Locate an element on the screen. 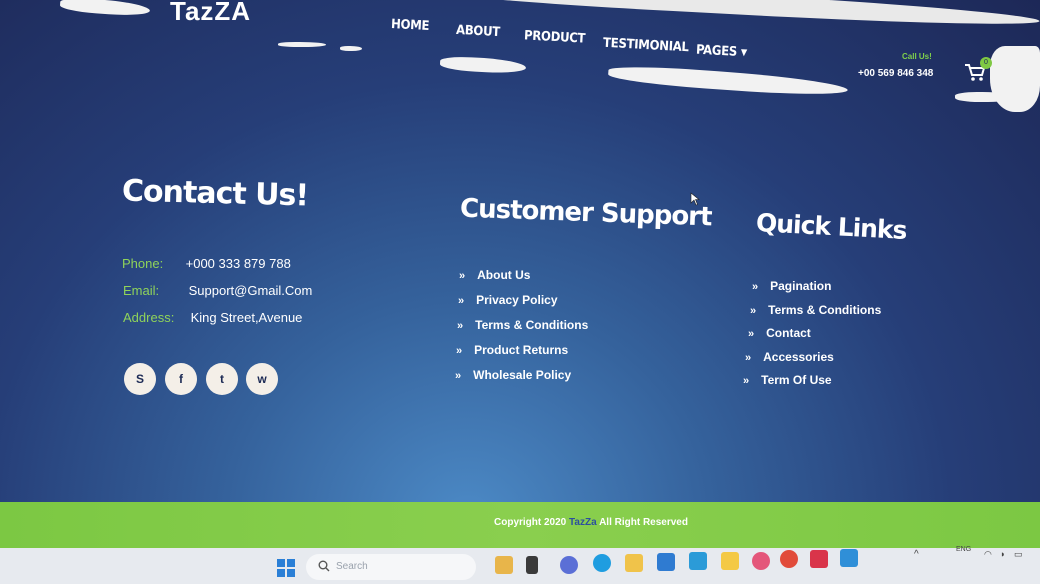  contact-phone-row: Phone: +000 333 879 788 is located at coordinates (206, 263).